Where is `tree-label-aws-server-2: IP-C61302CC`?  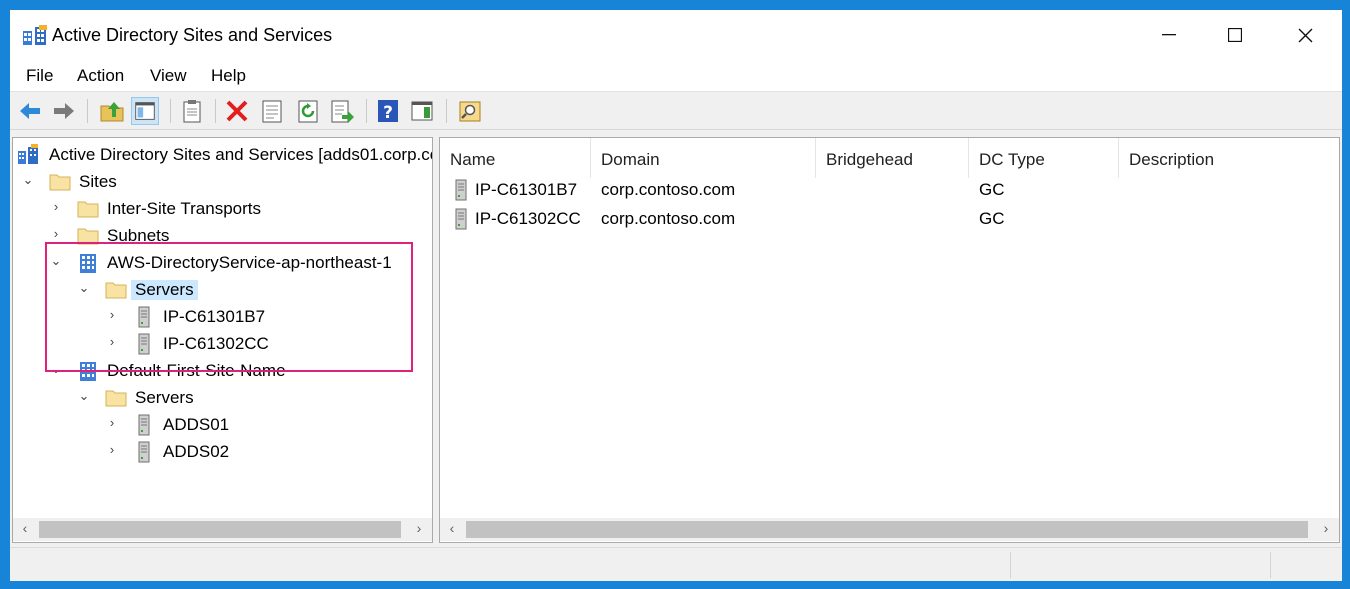 tree-label-aws-server-2: IP-C61302CC is located at coordinates (216, 343).